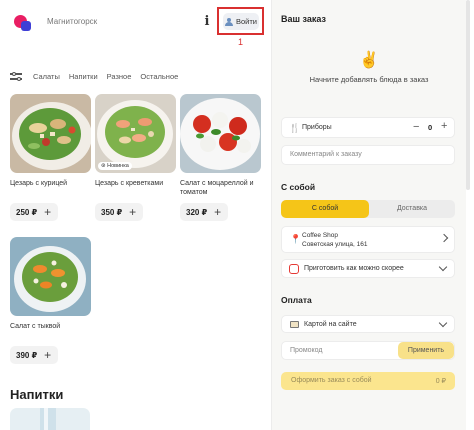  Describe the element at coordinates (444, 238) in the screenshot. I see `chevron-right-icon` at that location.